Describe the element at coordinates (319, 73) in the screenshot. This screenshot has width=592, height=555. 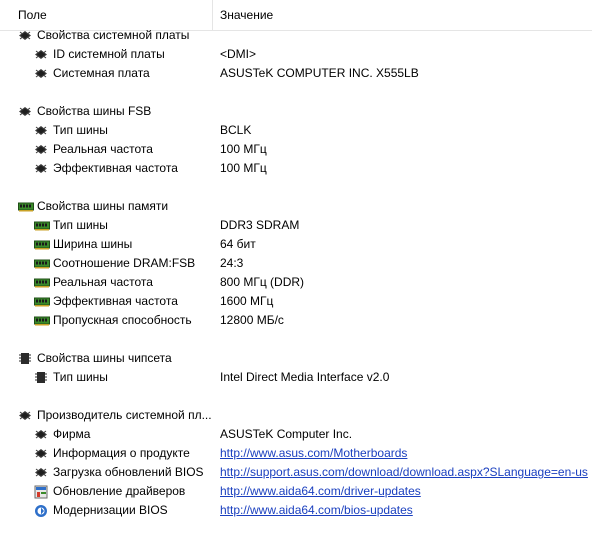
I see `property-value: ASUSTeK COMPUTER INC. X555LB` at that location.